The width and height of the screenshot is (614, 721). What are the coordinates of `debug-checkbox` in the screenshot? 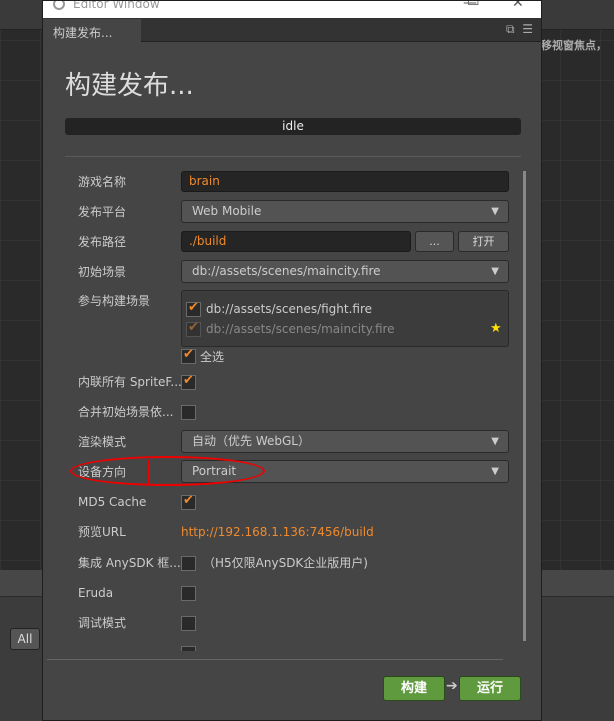 It's located at (188, 623).